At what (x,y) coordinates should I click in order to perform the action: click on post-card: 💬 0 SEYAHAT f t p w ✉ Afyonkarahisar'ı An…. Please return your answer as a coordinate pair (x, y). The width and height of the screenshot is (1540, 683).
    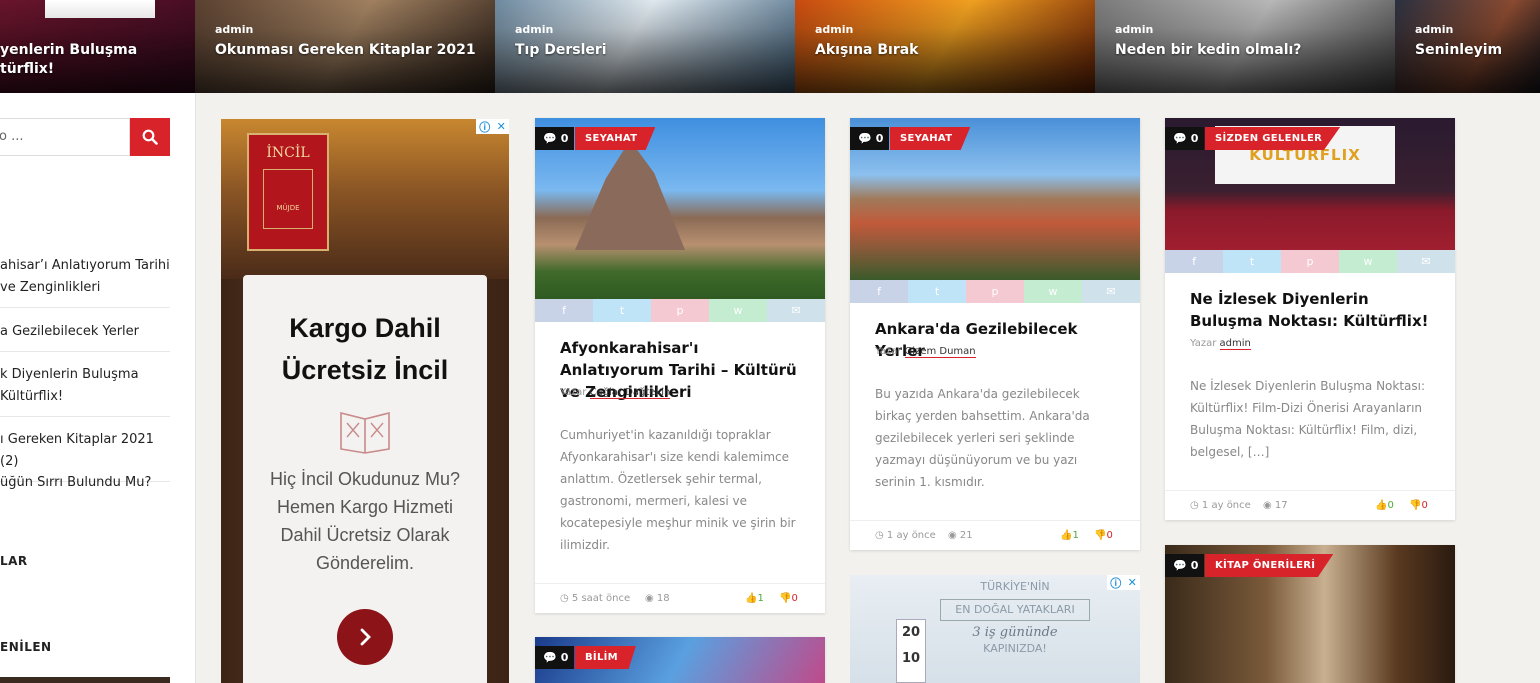
    Looking at the image, I should click on (680, 365).